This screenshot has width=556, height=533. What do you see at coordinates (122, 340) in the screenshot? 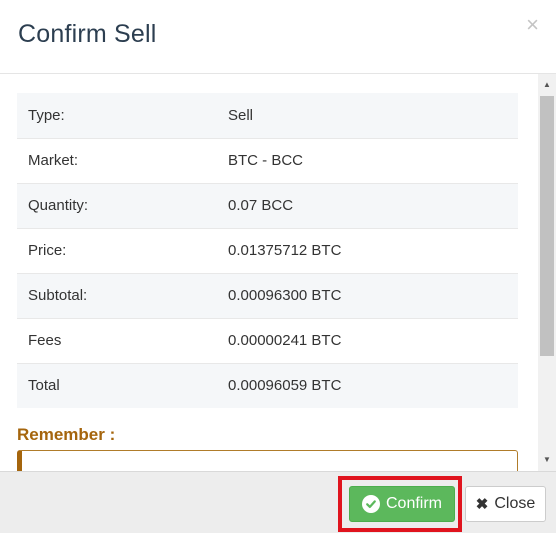
I see `detail-label-fees: Fees` at bounding box center [122, 340].